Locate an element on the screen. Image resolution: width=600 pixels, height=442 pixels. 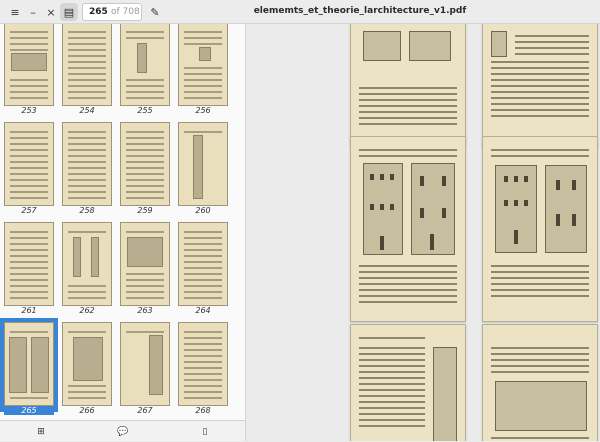
thumbnail-label: 257 is located at coordinates (29, 210).